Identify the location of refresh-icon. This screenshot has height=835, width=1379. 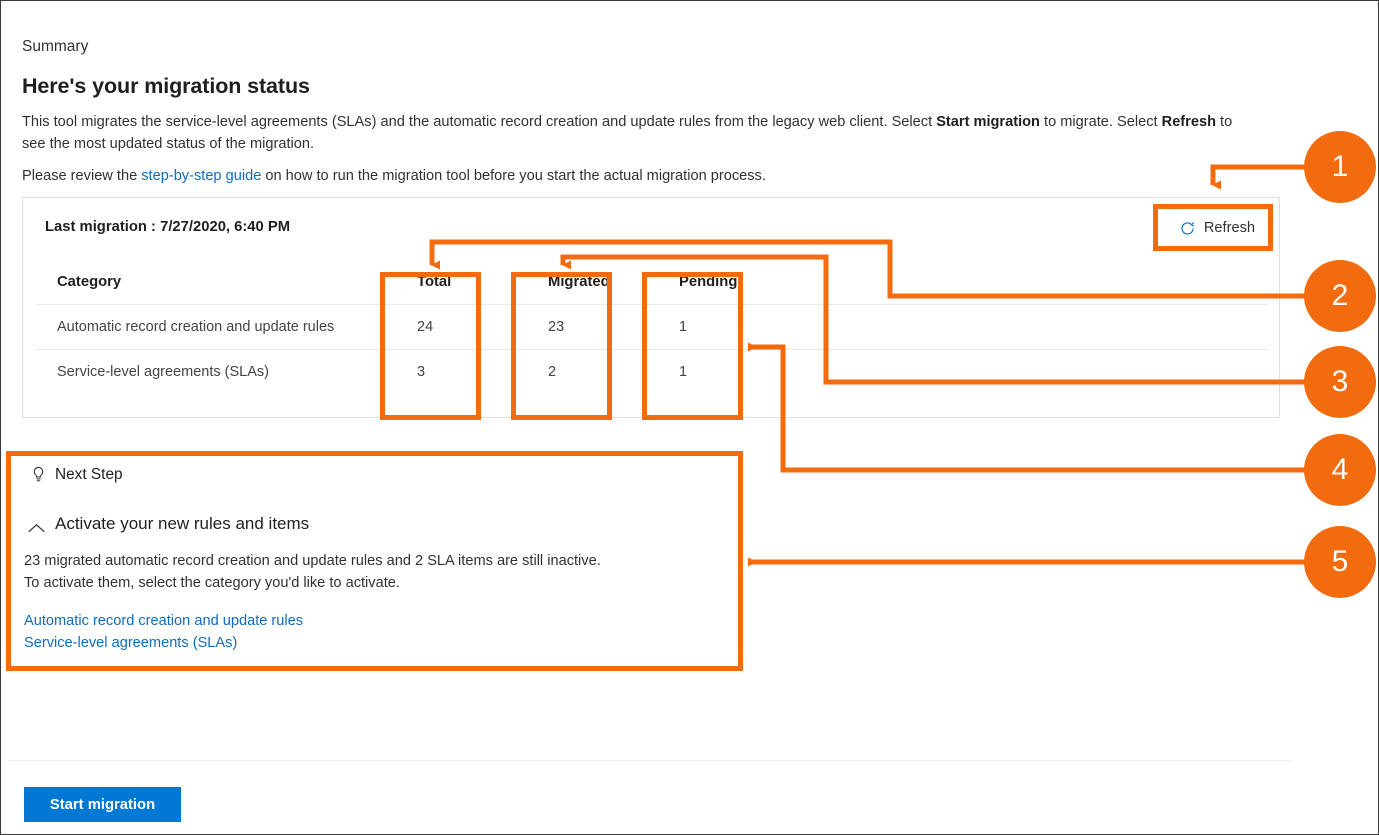
(1187, 228).